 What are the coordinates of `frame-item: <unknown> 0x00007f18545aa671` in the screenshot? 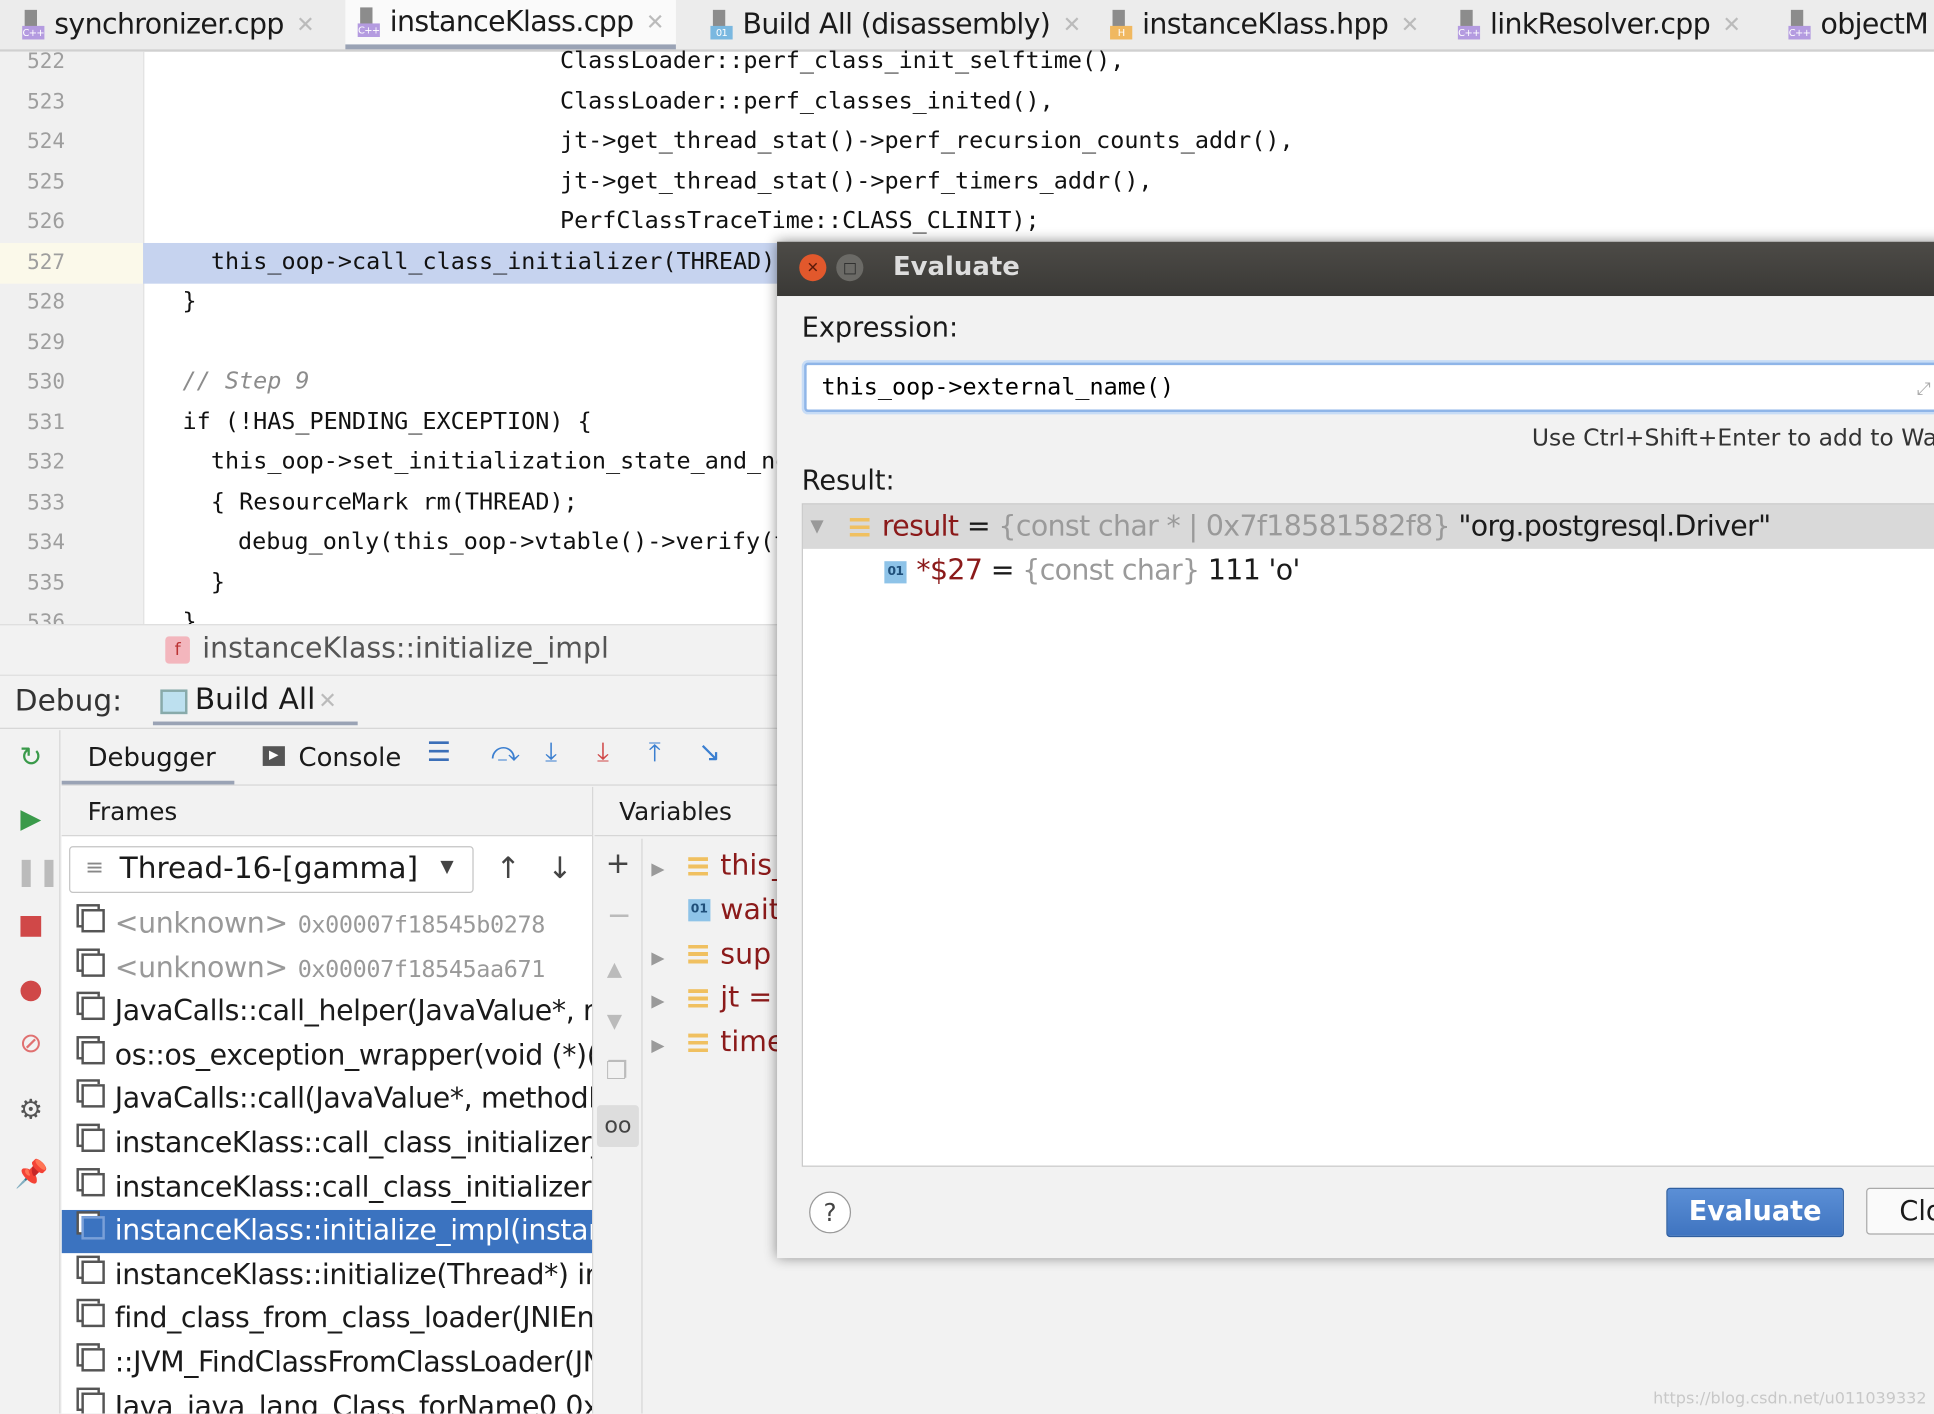 It's located at (327, 968).